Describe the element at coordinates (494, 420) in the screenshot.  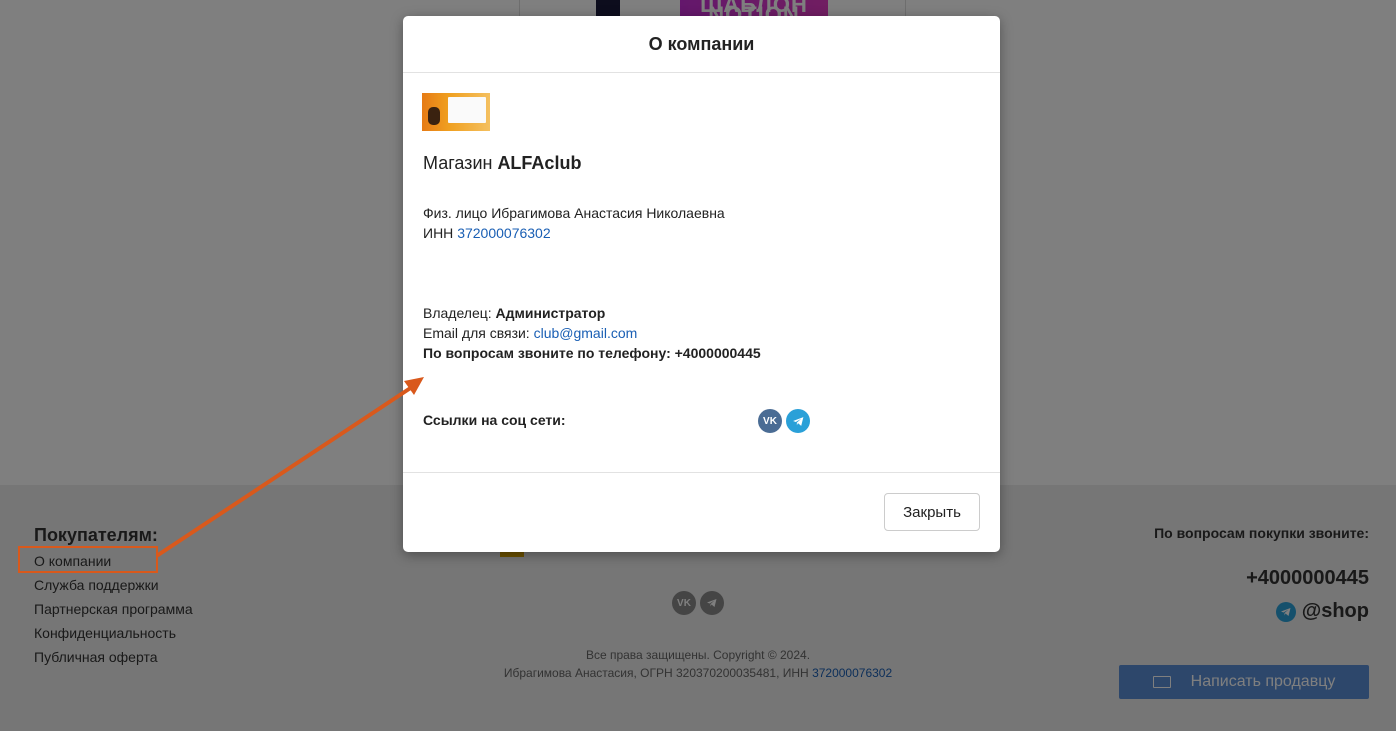
I see `social-links-label: Ссылки на соц сети:` at that location.